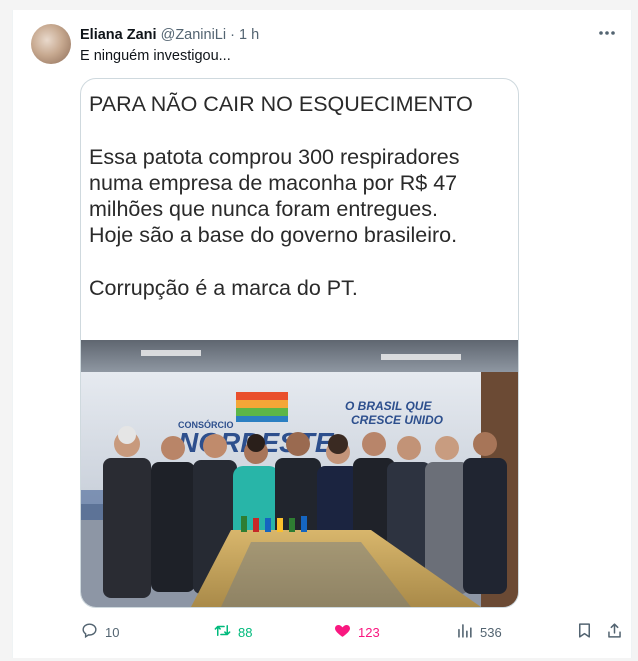 Image resolution: width=638 pixels, height=661 pixels. Describe the element at coordinates (112, 632) in the screenshot. I see `reply-count: 10` at that location.